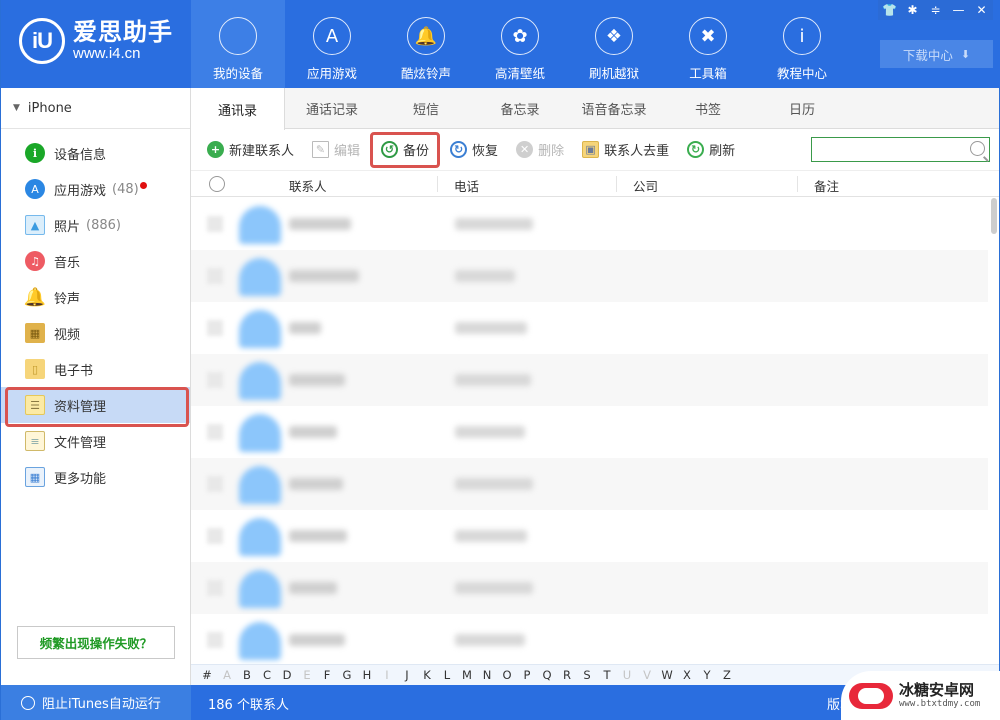  What do you see at coordinates (645, 185) in the screenshot?
I see `column-company: 公司` at bounding box center [645, 185].